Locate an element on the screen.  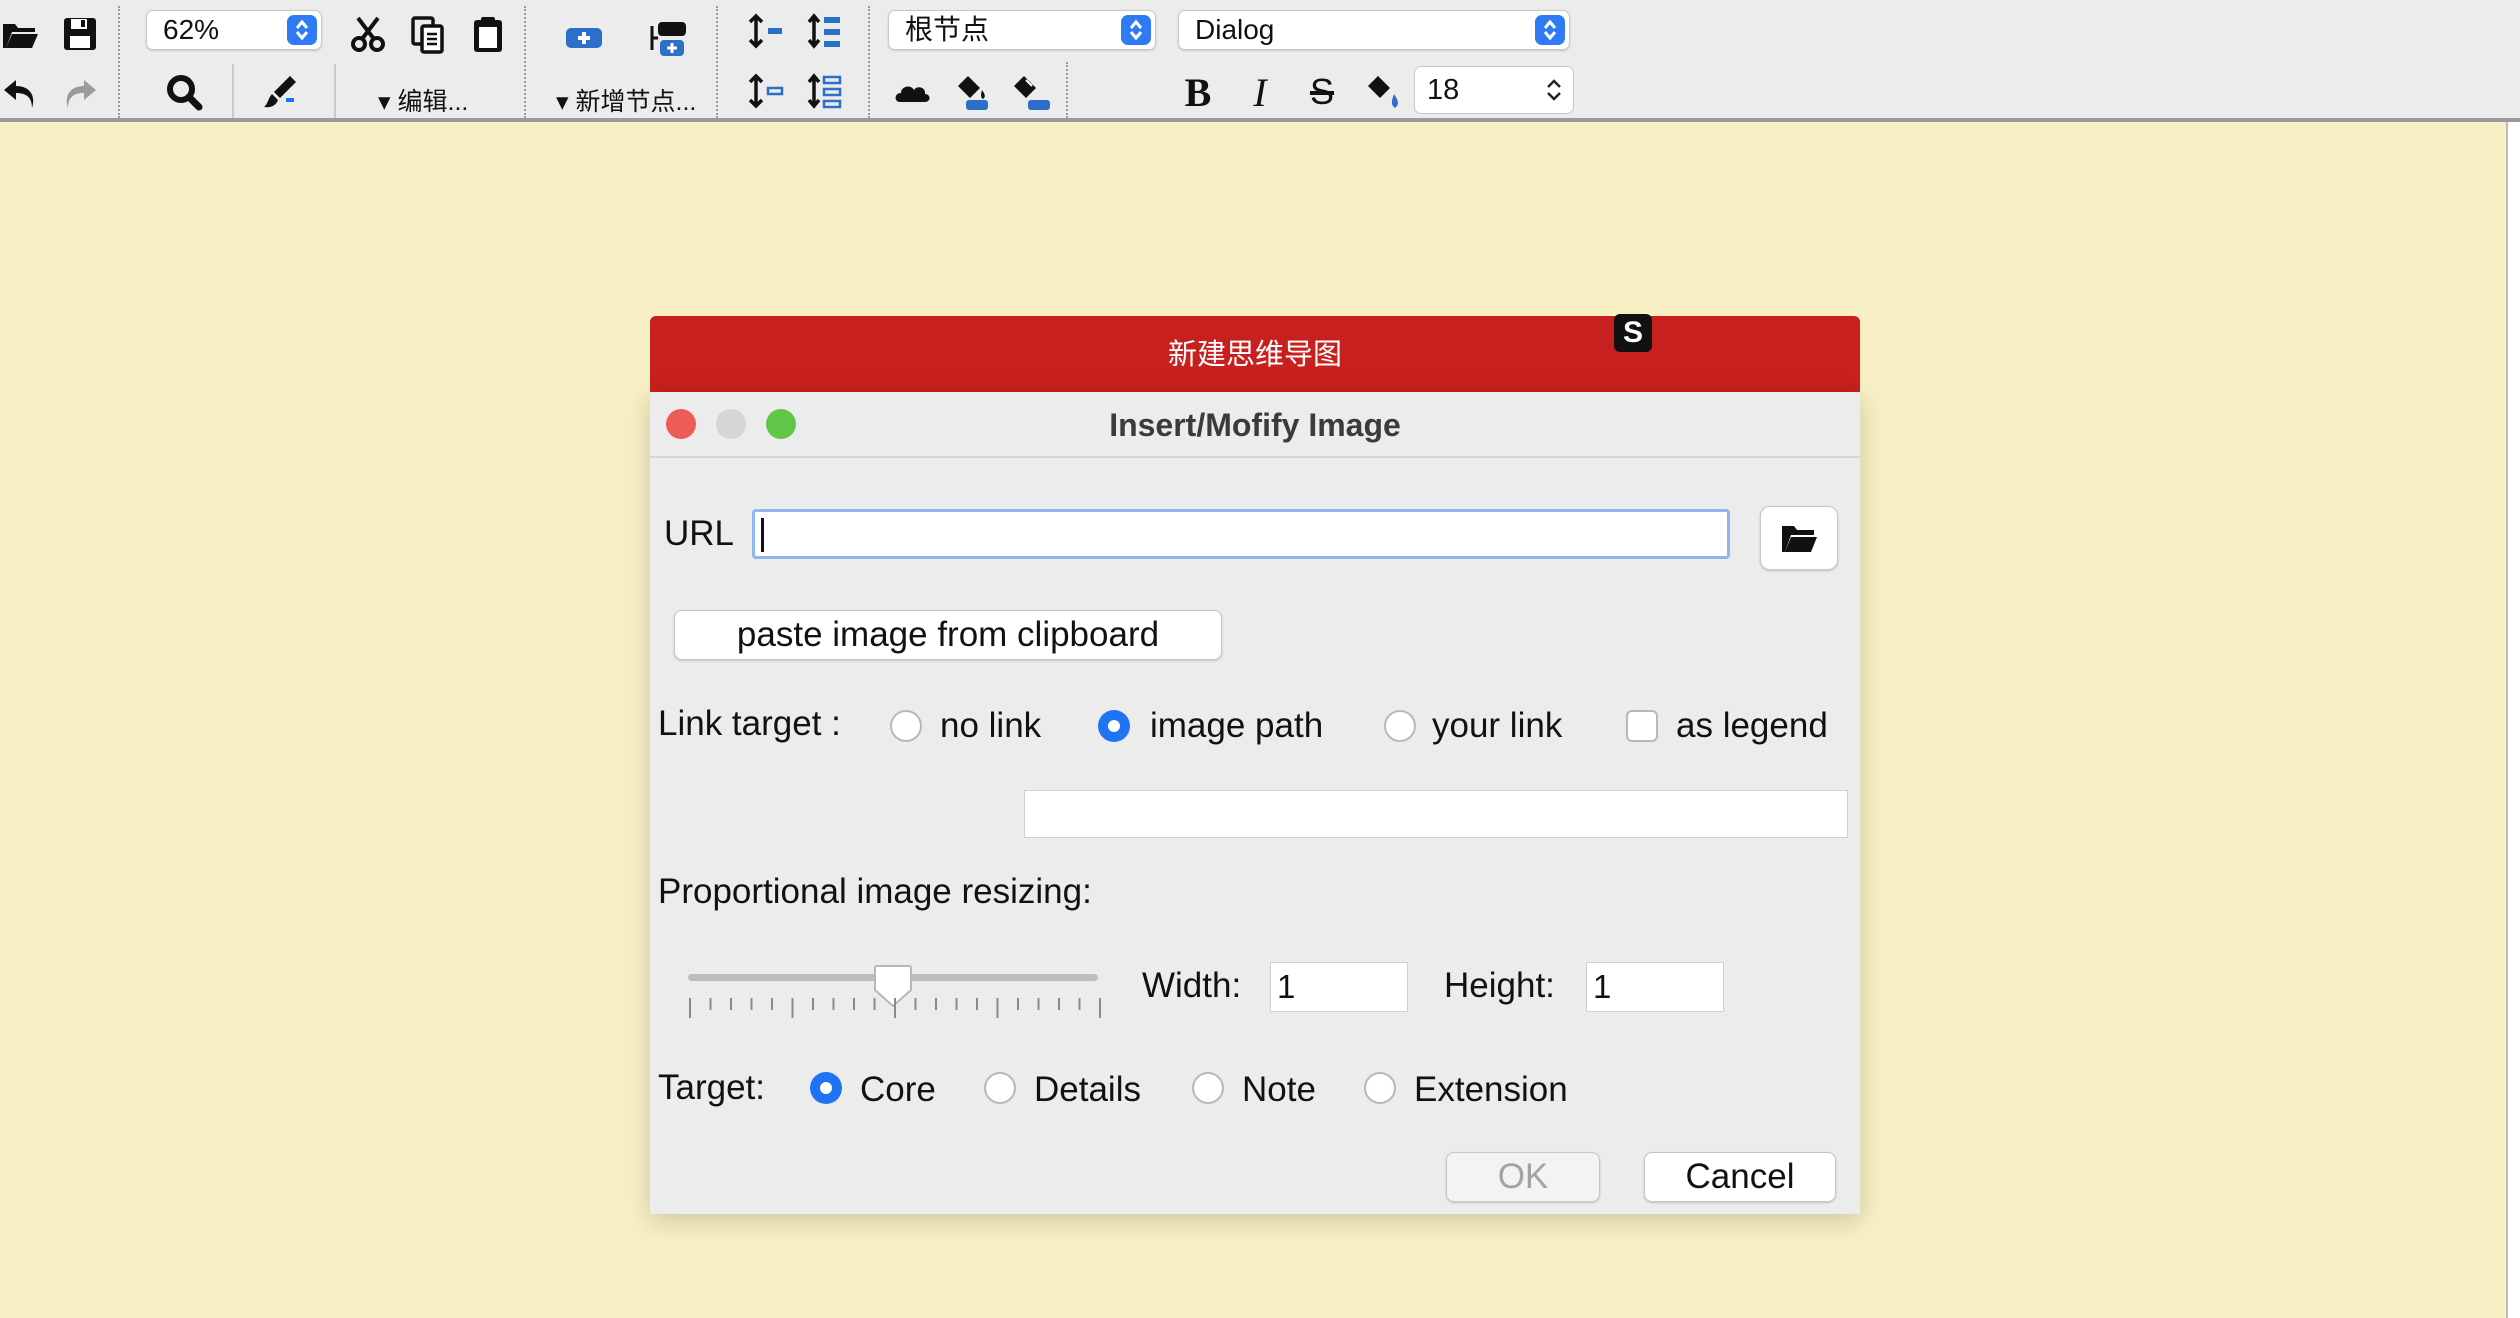
strikethrough-icon: S is located at coordinates (1322, 92).